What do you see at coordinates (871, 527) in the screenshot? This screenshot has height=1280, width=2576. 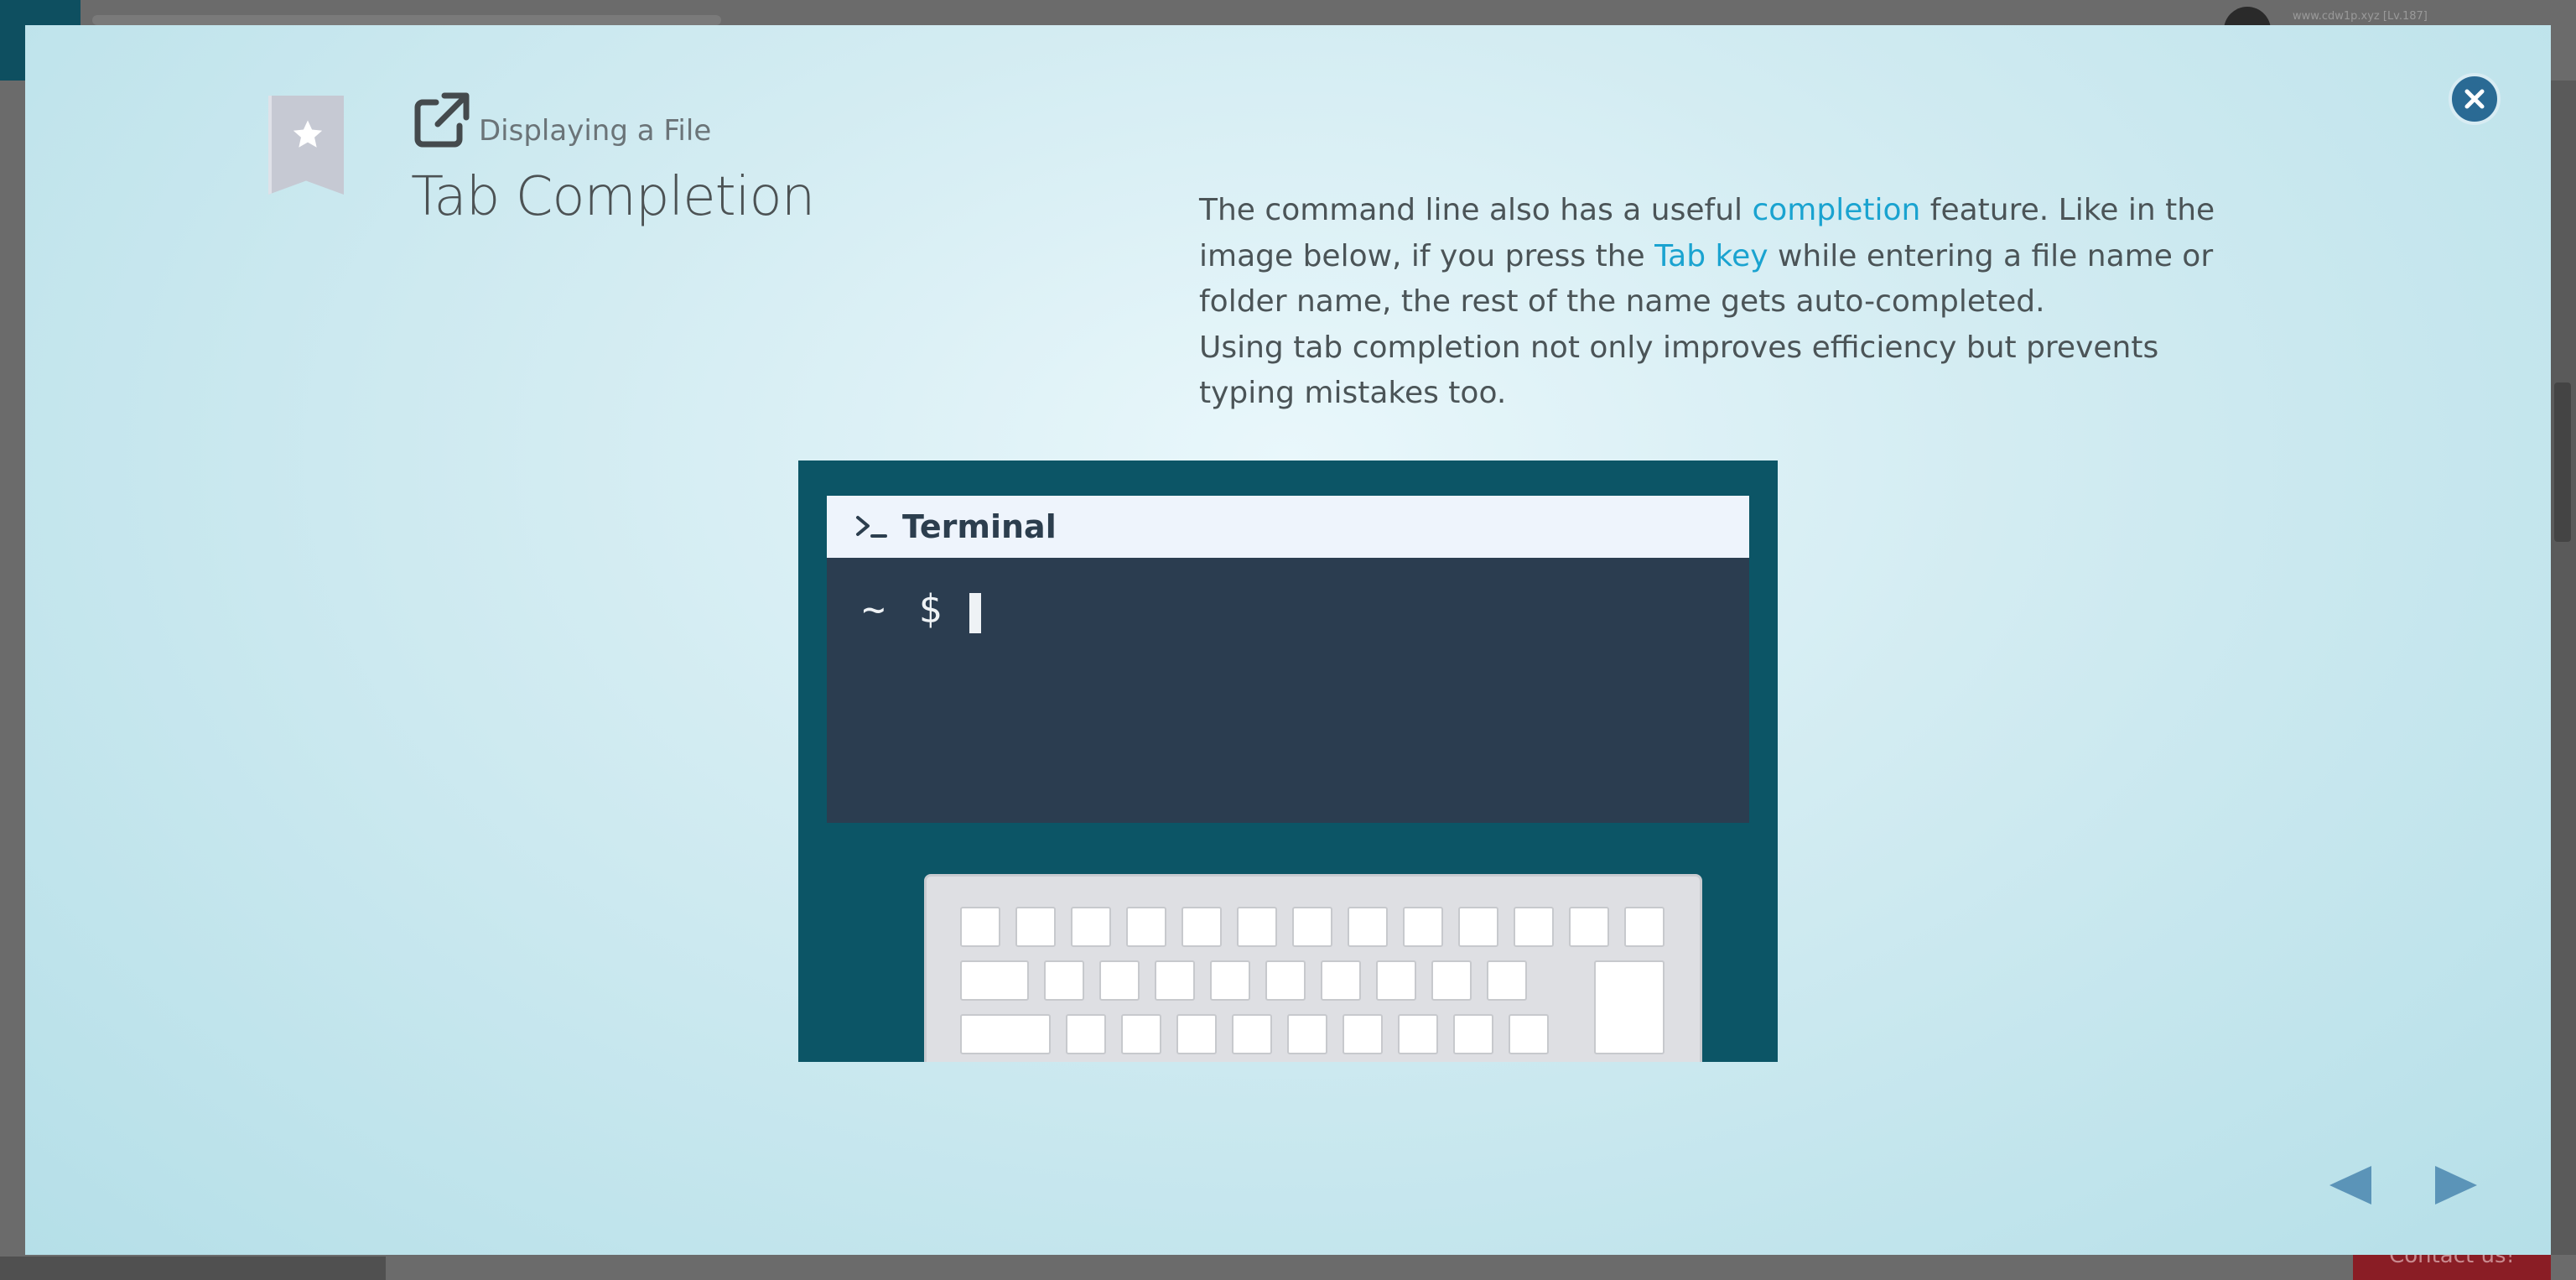 I see `terminal-prompt-icon` at bounding box center [871, 527].